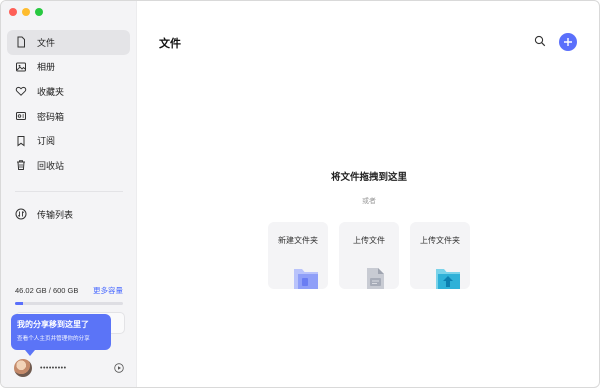  I want to click on sidebar-item-subscriptions: 订阅, so click(68, 140).